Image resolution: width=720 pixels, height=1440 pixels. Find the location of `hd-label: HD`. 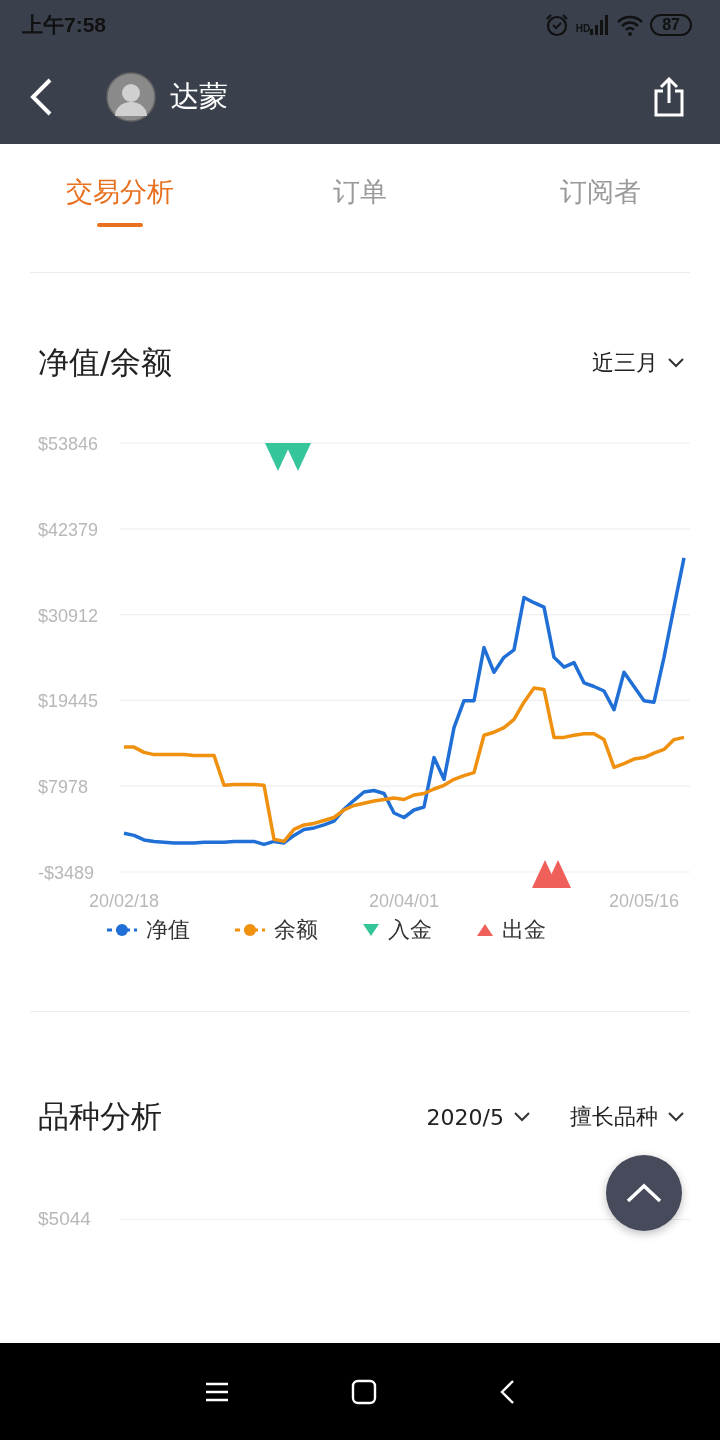

hd-label: HD is located at coordinates (583, 28).